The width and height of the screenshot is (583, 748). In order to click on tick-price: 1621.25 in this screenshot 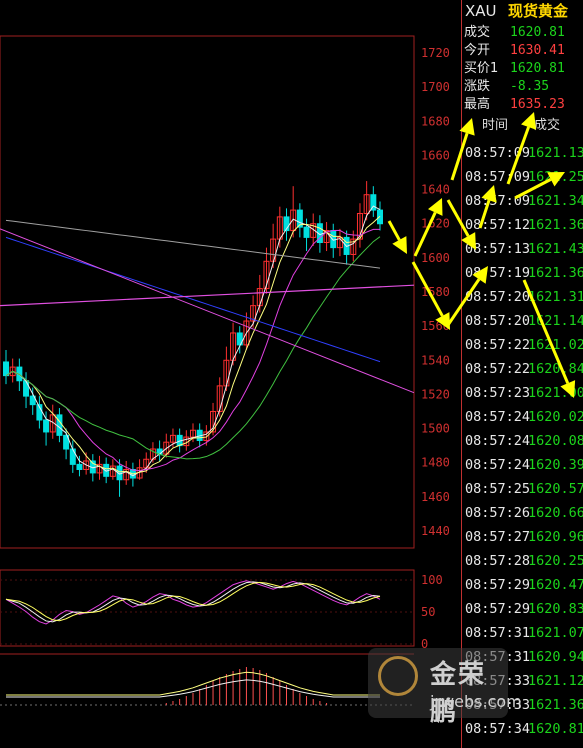, I will do `click(555, 177)`.